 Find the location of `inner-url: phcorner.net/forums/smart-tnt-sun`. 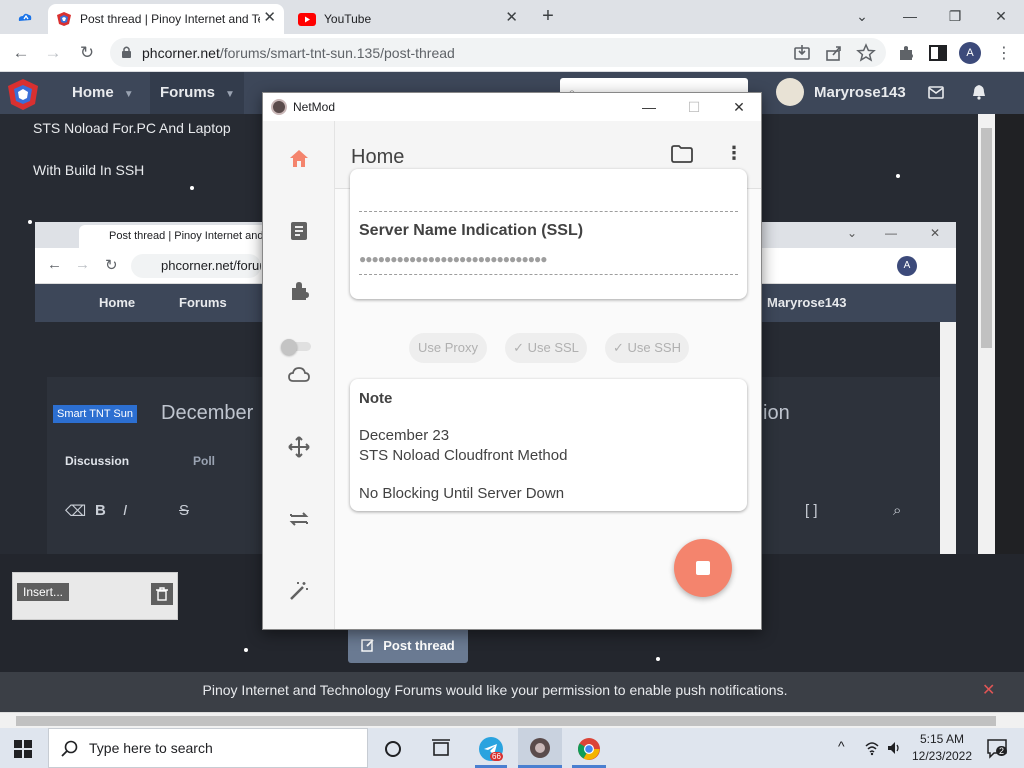

inner-url: phcorner.net/forums/smart-tnt-sun is located at coordinates (196, 266).